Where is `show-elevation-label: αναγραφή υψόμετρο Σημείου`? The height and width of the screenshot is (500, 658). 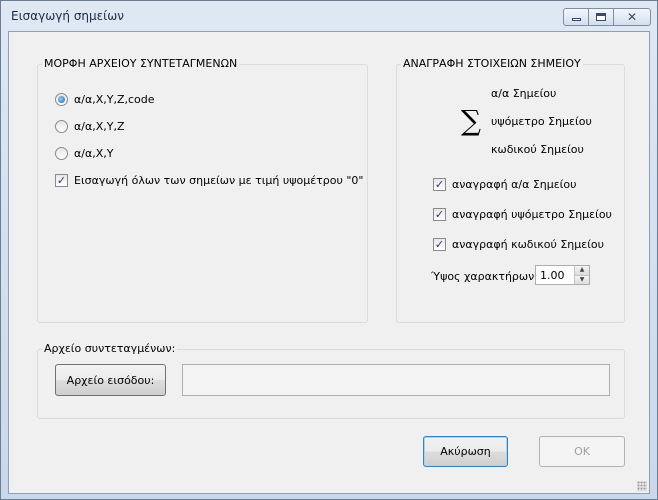
show-elevation-label: αναγραφή υψόμετρο Σημείου is located at coordinates (532, 214).